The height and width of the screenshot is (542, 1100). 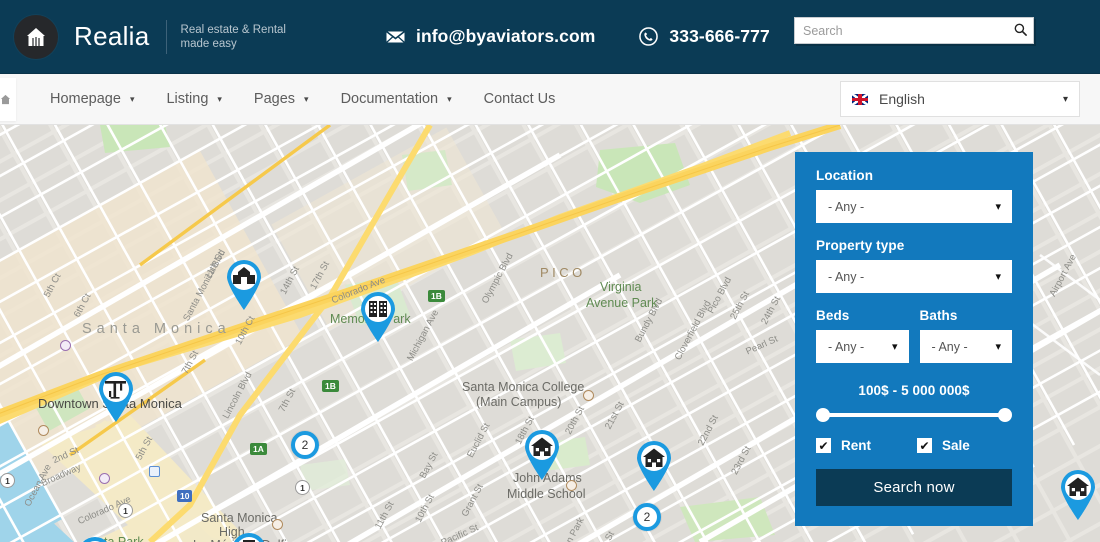 I want to click on beds-group: Beds - Any - ▾, so click(x=862, y=335).